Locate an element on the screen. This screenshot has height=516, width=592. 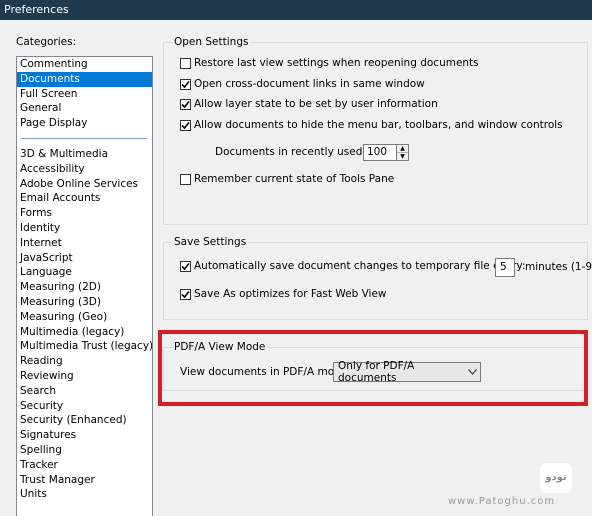
categories-label: Categories: is located at coordinates (46, 42).